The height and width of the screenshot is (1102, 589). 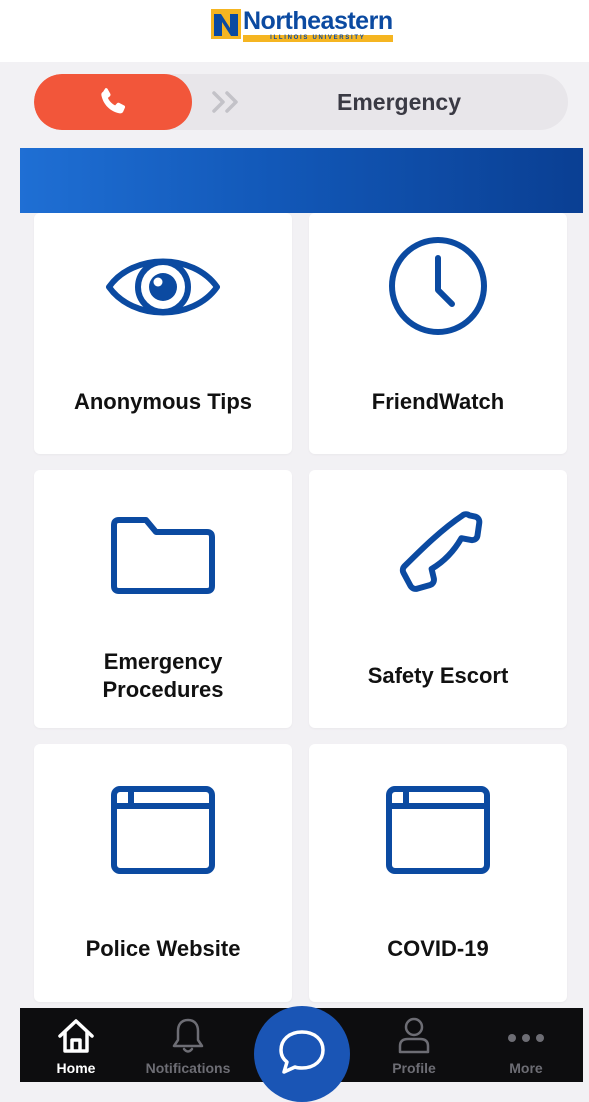 What do you see at coordinates (526, 1045) in the screenshot?
I see `tab-more: More` at bounding box center [526, 1045].